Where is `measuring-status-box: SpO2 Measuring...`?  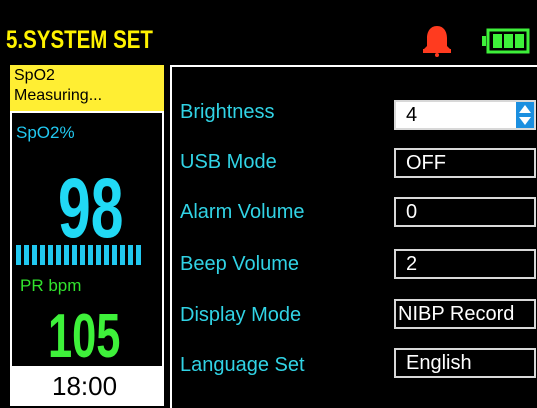 measuring-status-box: SpO2 Measuring... is located at coordinates (87, 88).